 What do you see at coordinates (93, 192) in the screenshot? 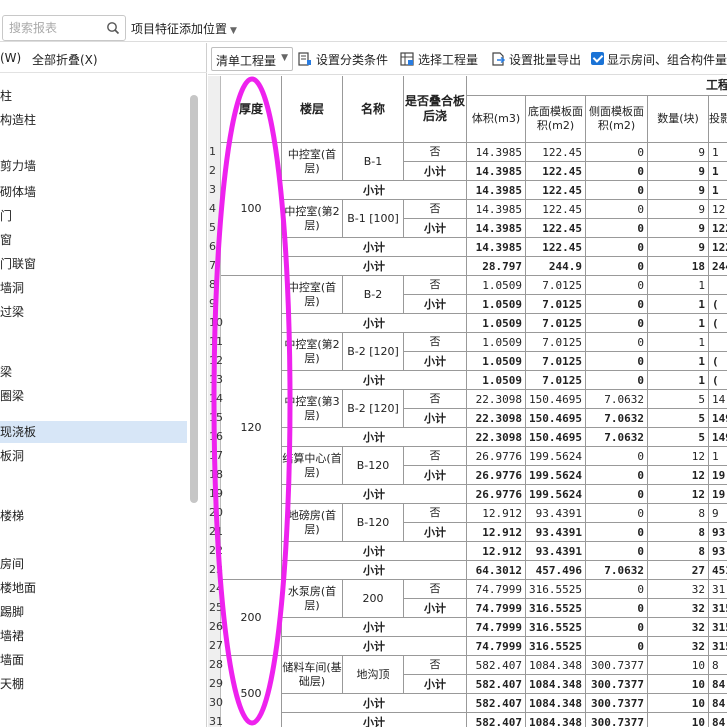
I see `tree-item: 砌体墙` at bounding box center [93, 192].